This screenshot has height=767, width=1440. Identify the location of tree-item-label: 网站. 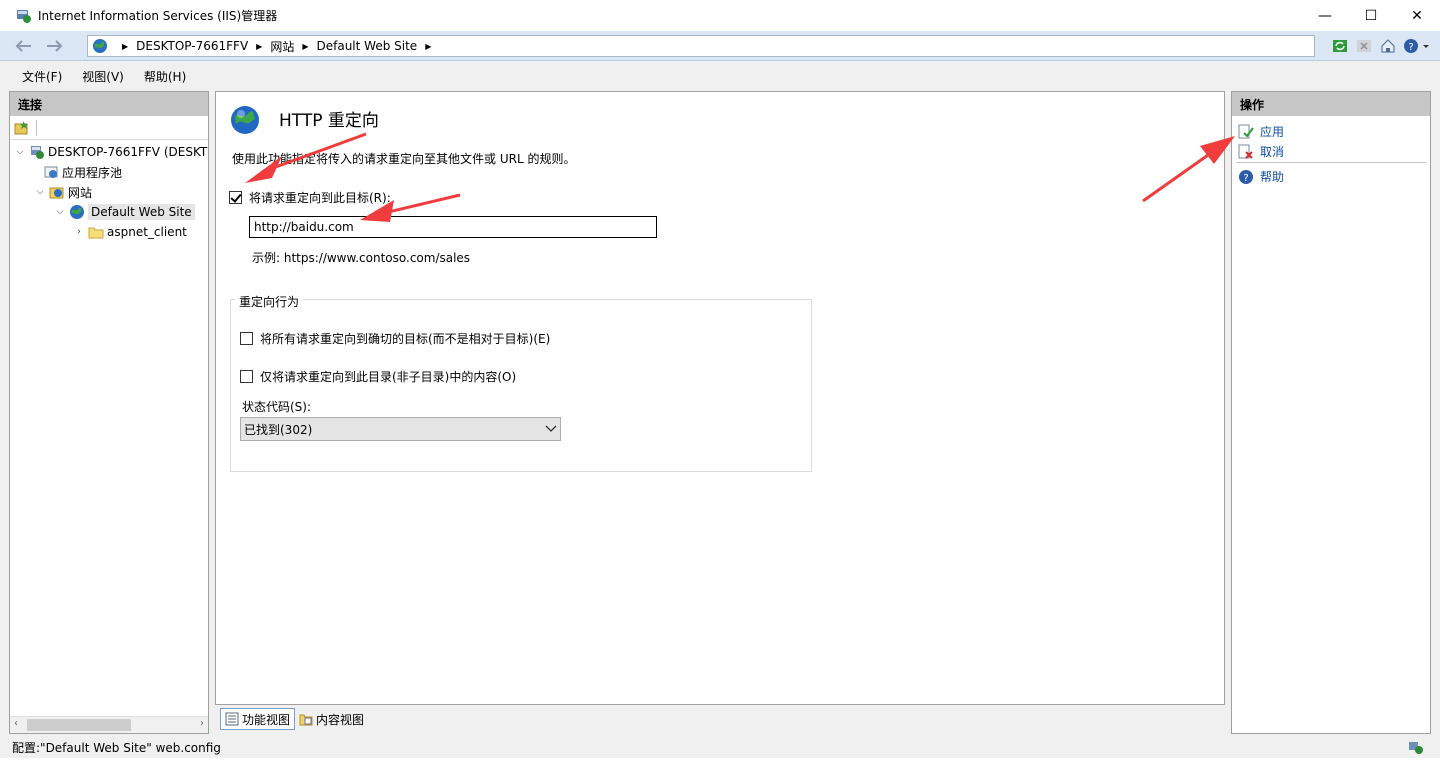
(80, 192).